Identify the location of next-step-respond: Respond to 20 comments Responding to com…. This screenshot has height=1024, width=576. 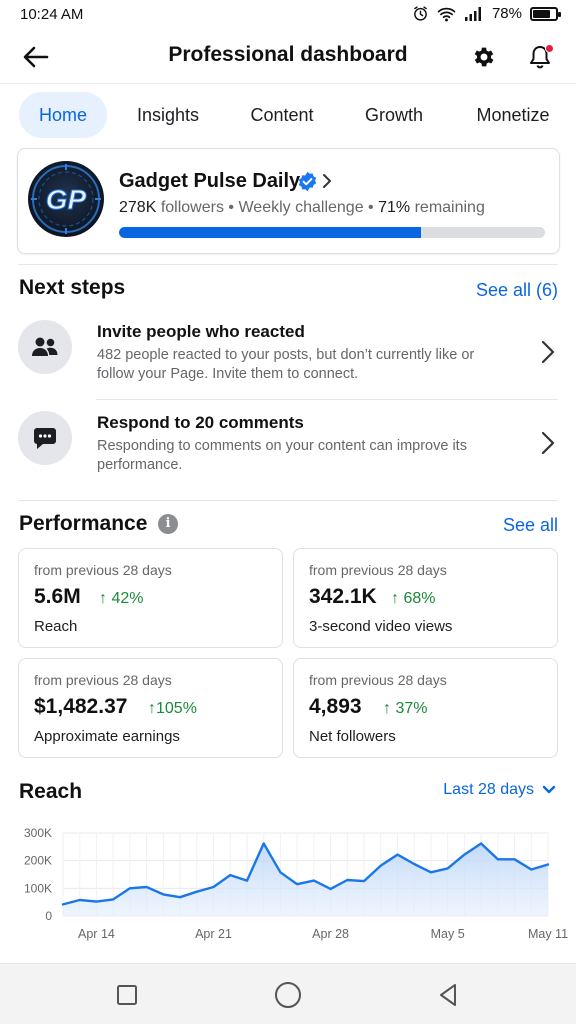
(288, 451).